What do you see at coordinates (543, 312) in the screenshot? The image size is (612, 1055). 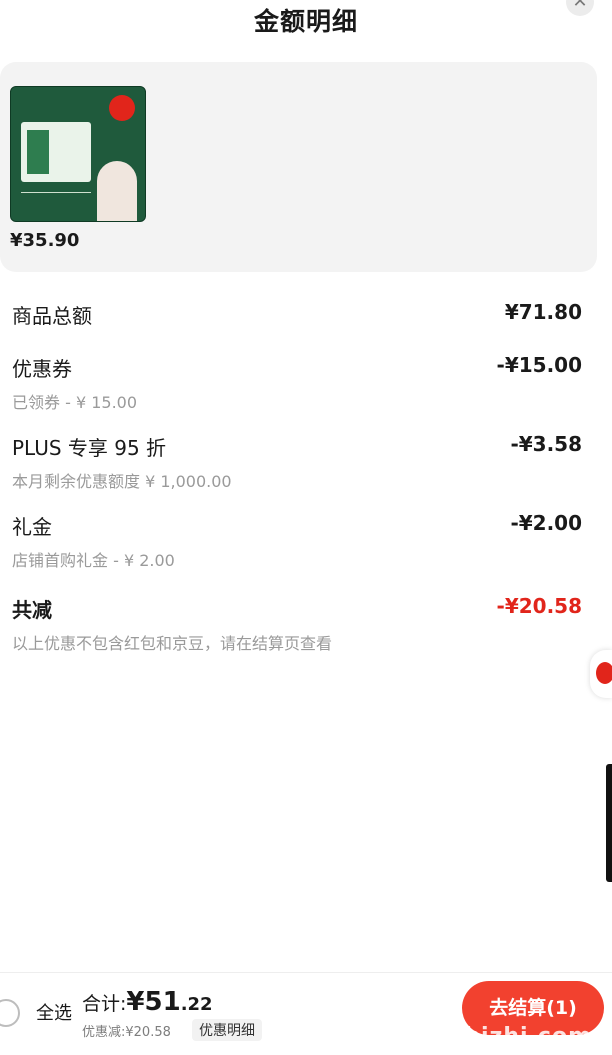 I see `goods-total-value: ¥71.80` at bounding box center [543, 312].